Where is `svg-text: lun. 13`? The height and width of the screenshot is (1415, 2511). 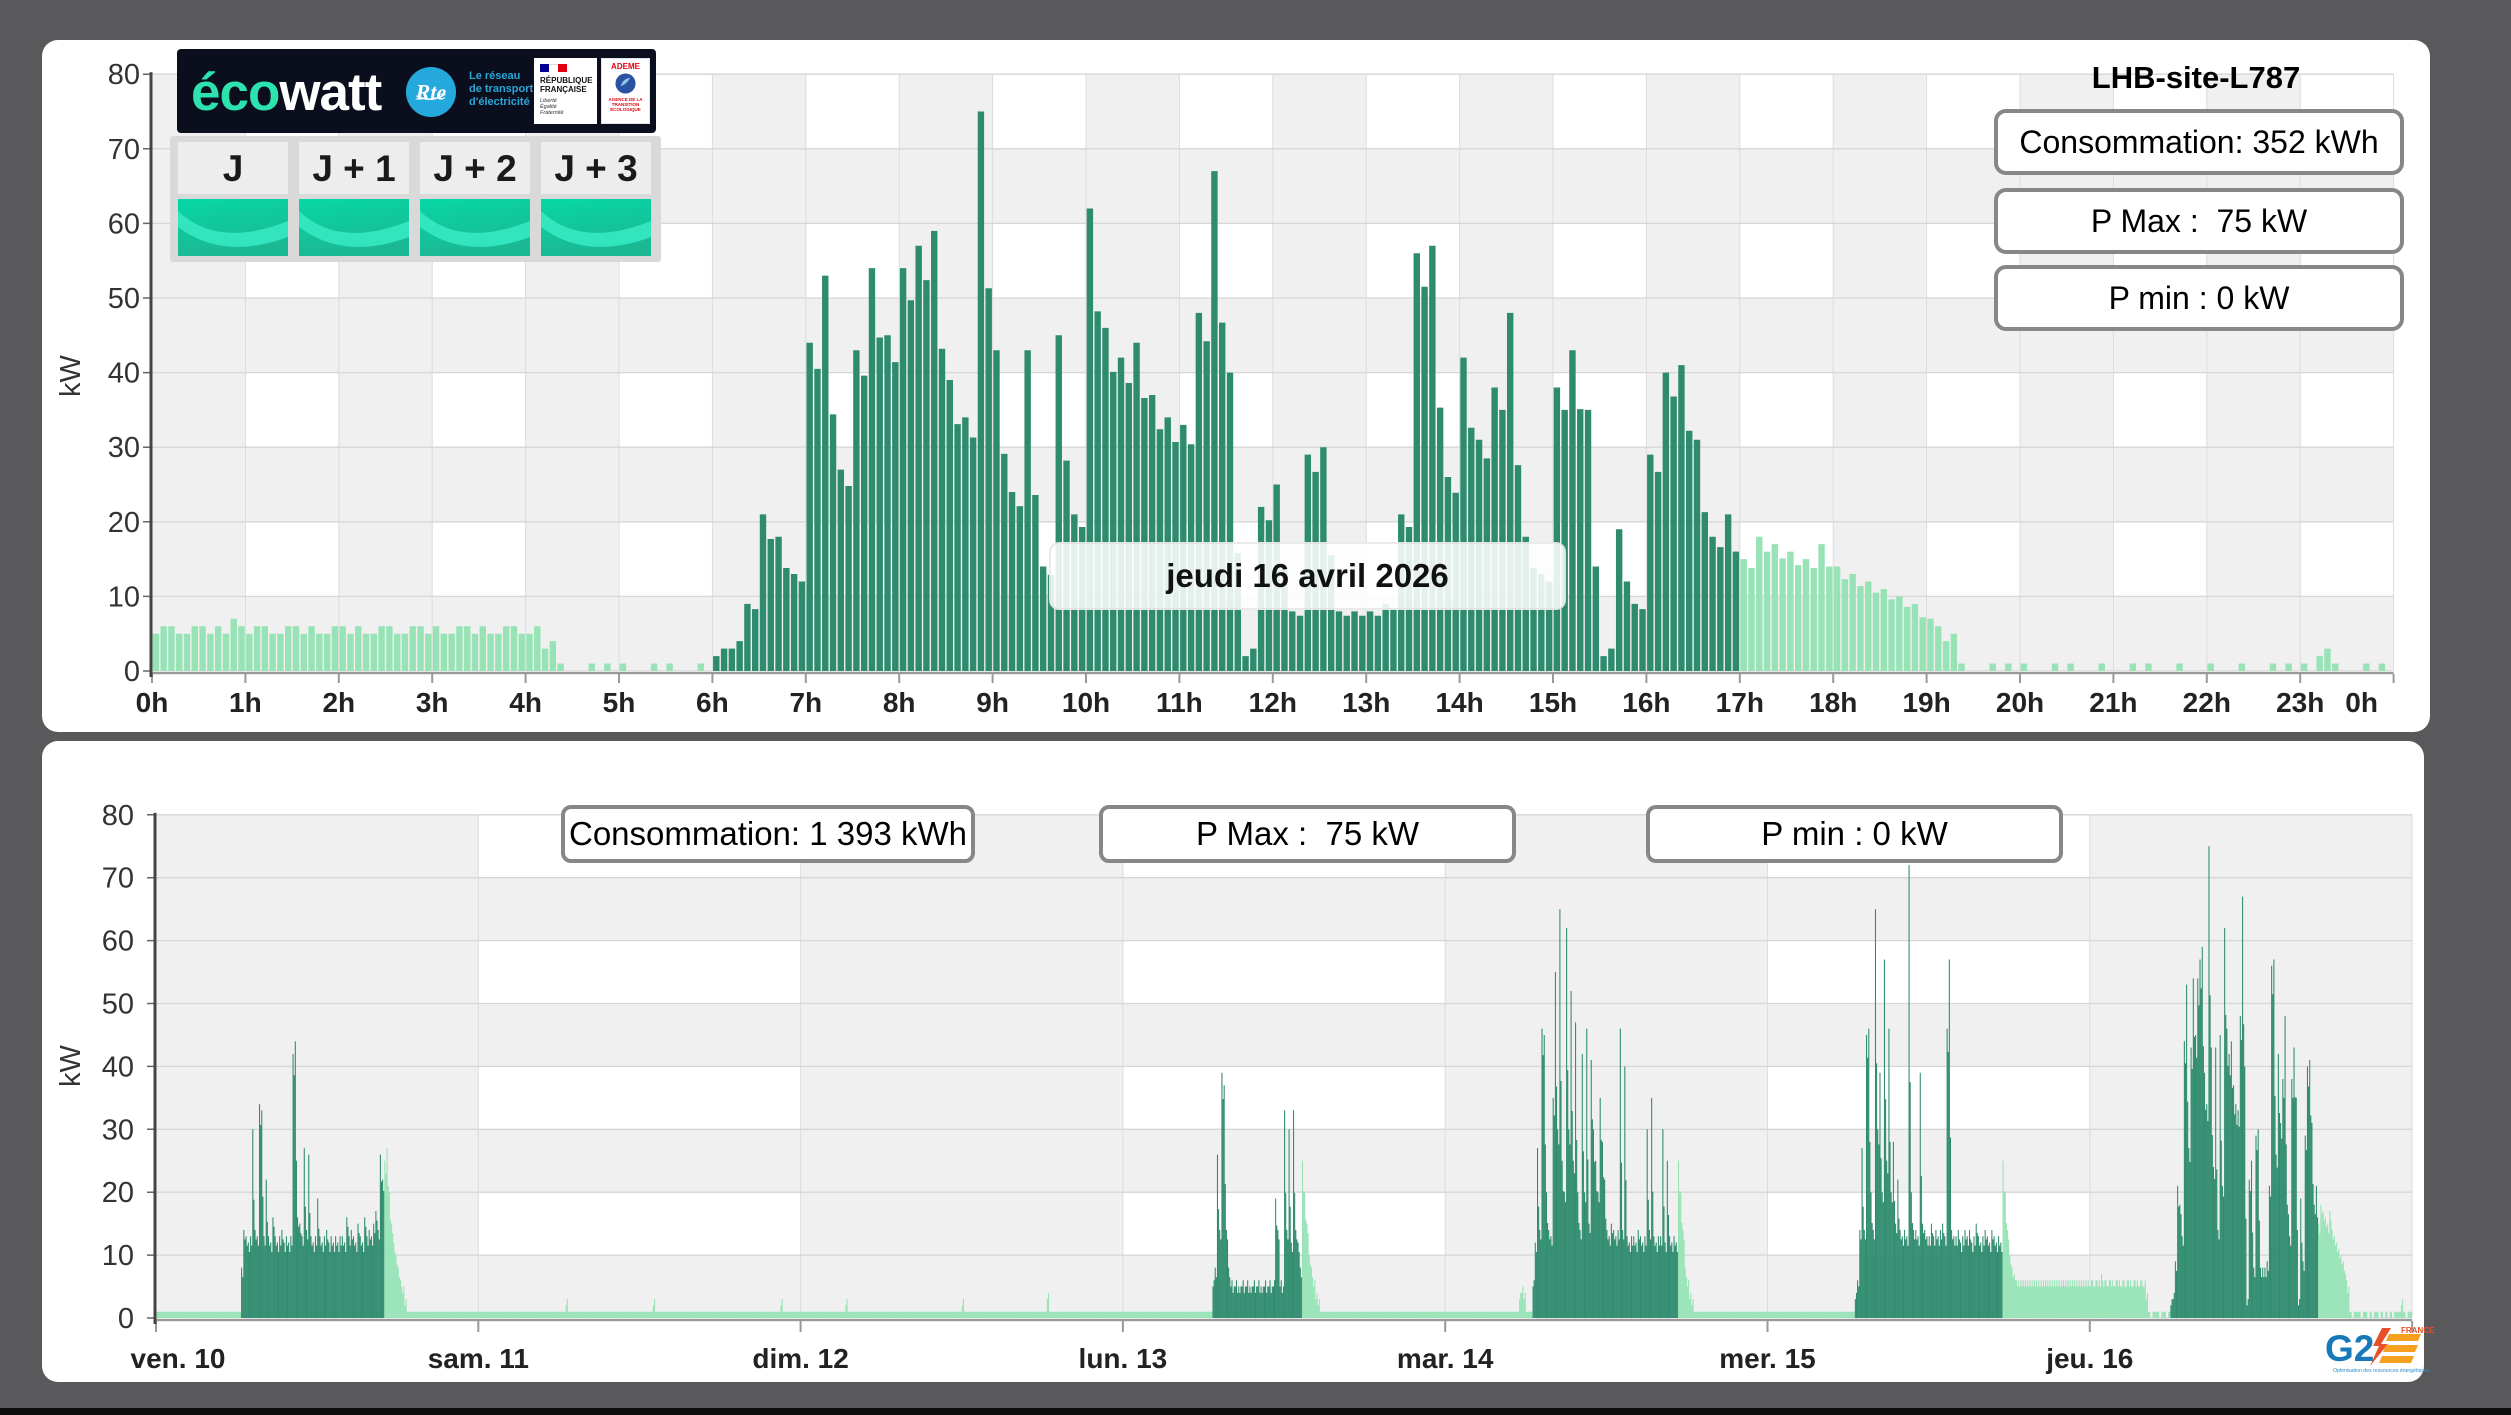
svg-text: lun. 13 is located at coordinates (1123, 1358).